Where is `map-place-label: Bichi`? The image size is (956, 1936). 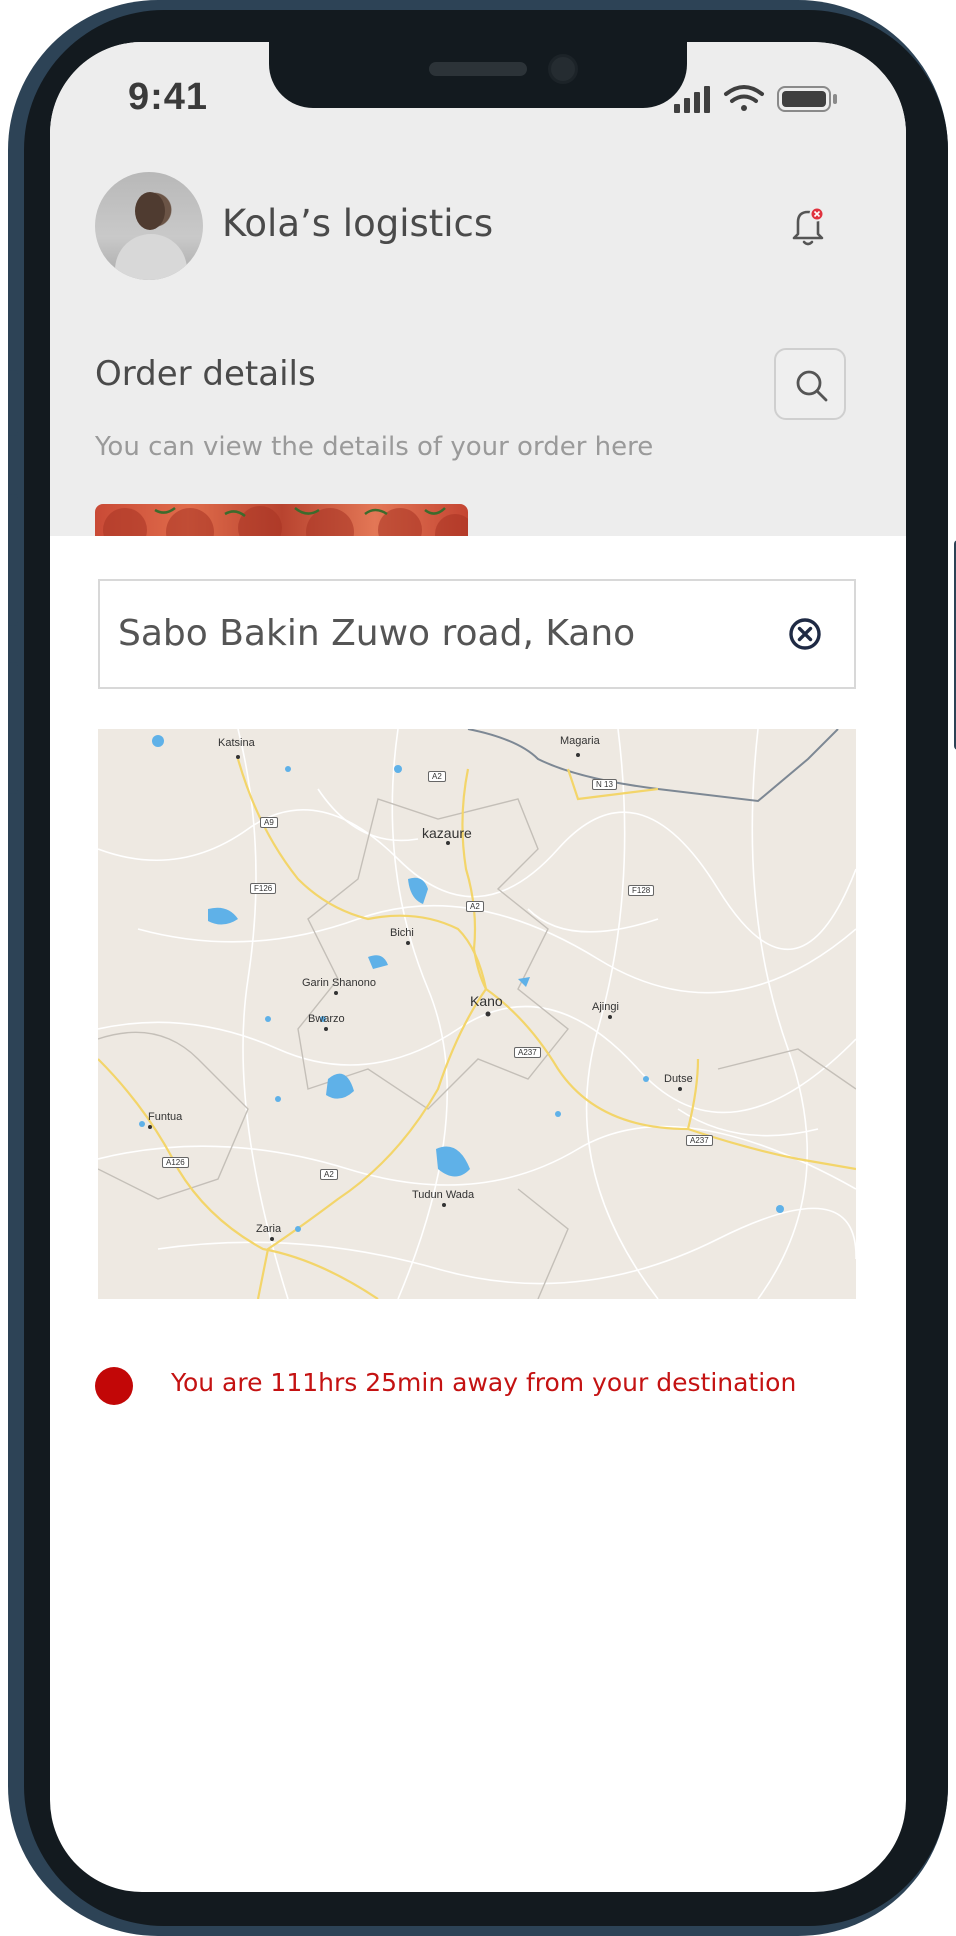 map-place-label: Bichi is located at coordinates (402, 933).